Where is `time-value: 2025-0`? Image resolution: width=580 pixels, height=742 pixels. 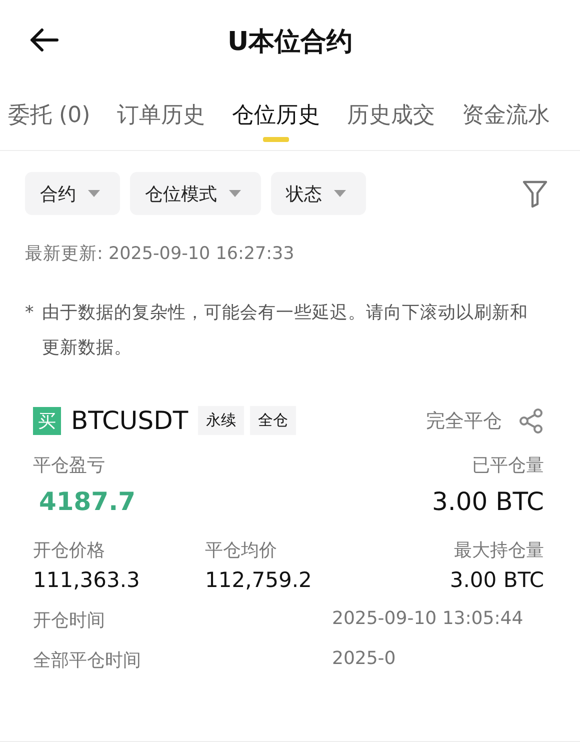 time-value: 2025-0 is located at coordinates (364, 659).